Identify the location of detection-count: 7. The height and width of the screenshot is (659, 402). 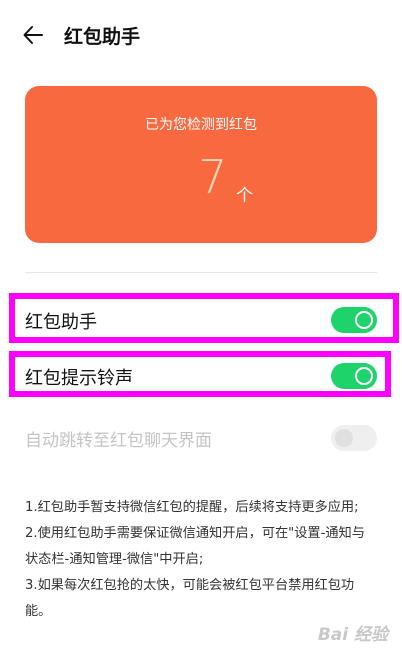
(213, 177).